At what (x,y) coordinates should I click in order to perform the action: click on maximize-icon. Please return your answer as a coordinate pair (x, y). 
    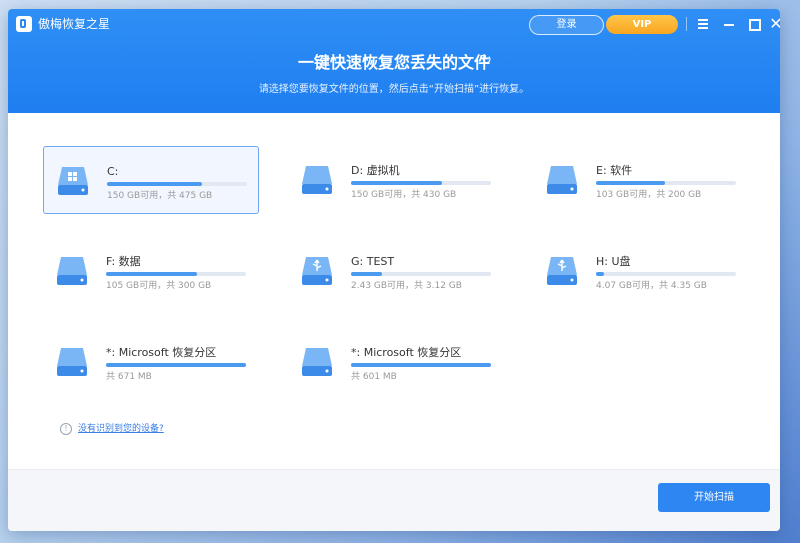
    Looking at the image, I should click on (754, 24).